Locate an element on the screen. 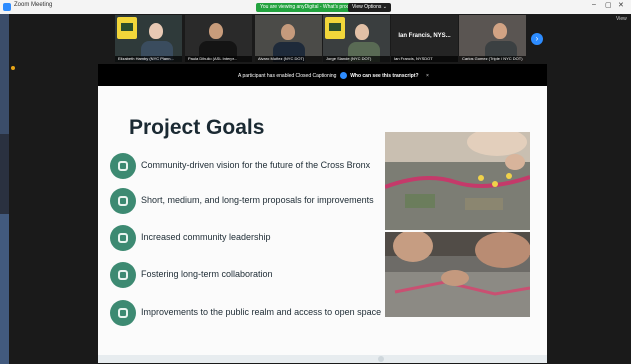 The height and width of the screenshot is (364, 631). participant-name: Jorge Slande (NYC DOT) is located at coordinates (356, 59).